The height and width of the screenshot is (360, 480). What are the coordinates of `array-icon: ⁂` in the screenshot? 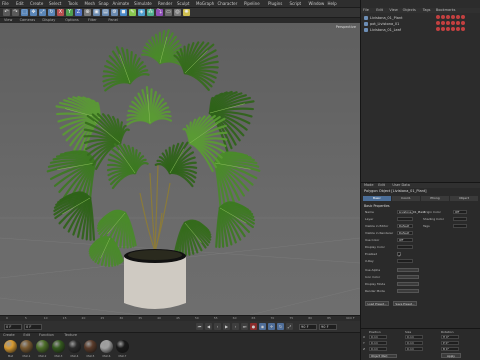 It's located at (150, 12).